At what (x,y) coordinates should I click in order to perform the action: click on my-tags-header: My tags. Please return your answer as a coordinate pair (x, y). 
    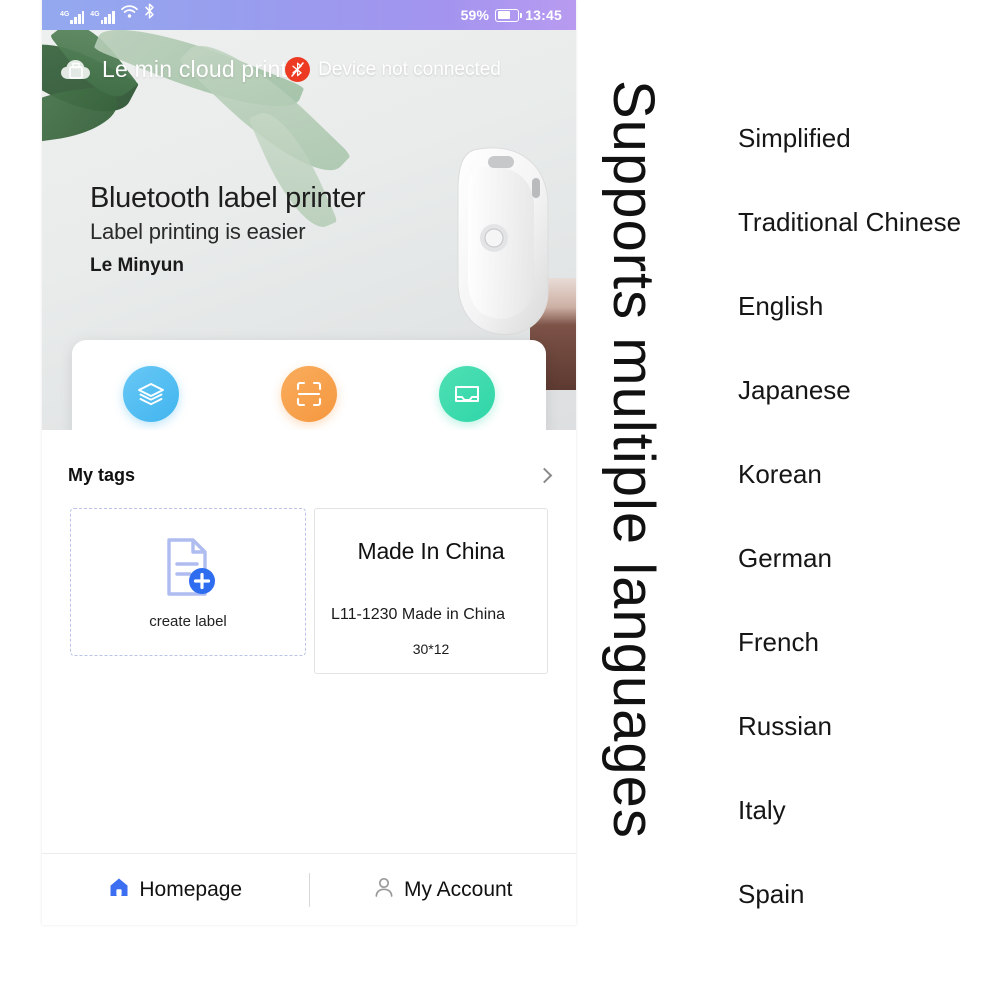
    Looking at the image, I should click on (309, 475).